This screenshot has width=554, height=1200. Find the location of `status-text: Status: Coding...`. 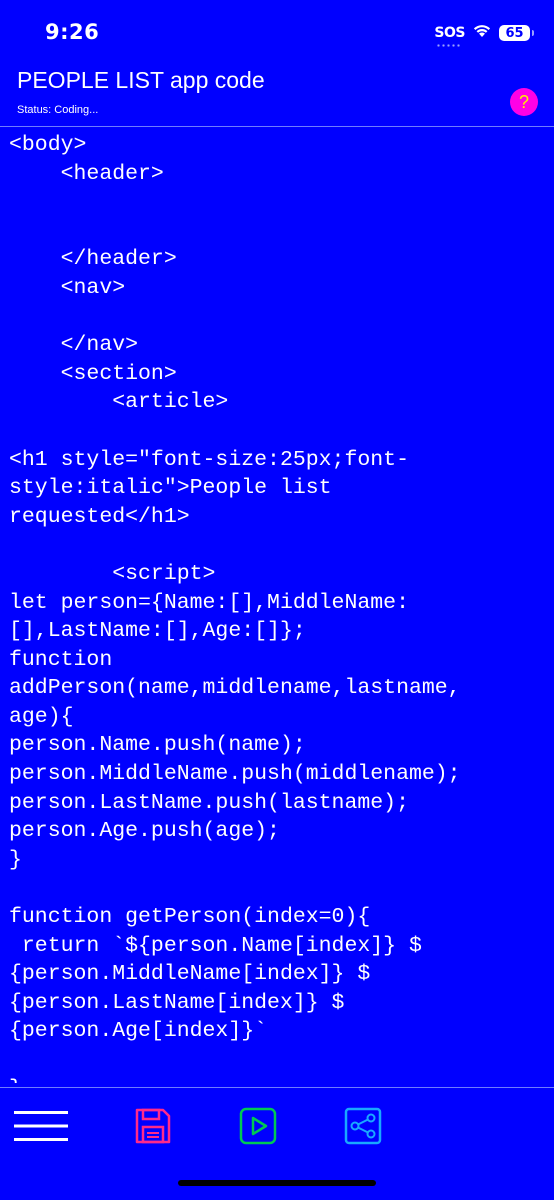

status-text: Status: Coding... is located at coordinates (58, 110).